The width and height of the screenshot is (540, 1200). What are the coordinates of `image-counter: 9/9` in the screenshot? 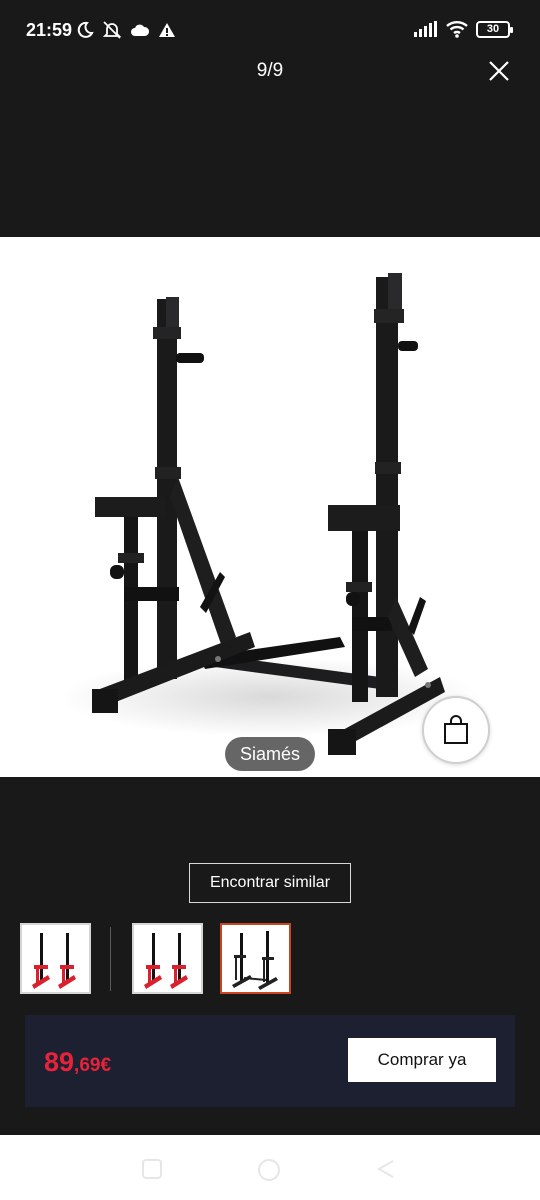 It's located at (270, 70).